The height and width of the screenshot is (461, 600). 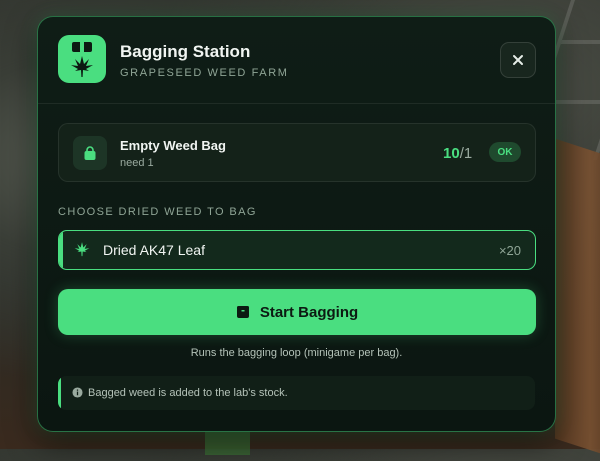 What do you see at coordinates (242, 312) in the screenshot?
I see `box-icon` at bounding box center [242, 312].